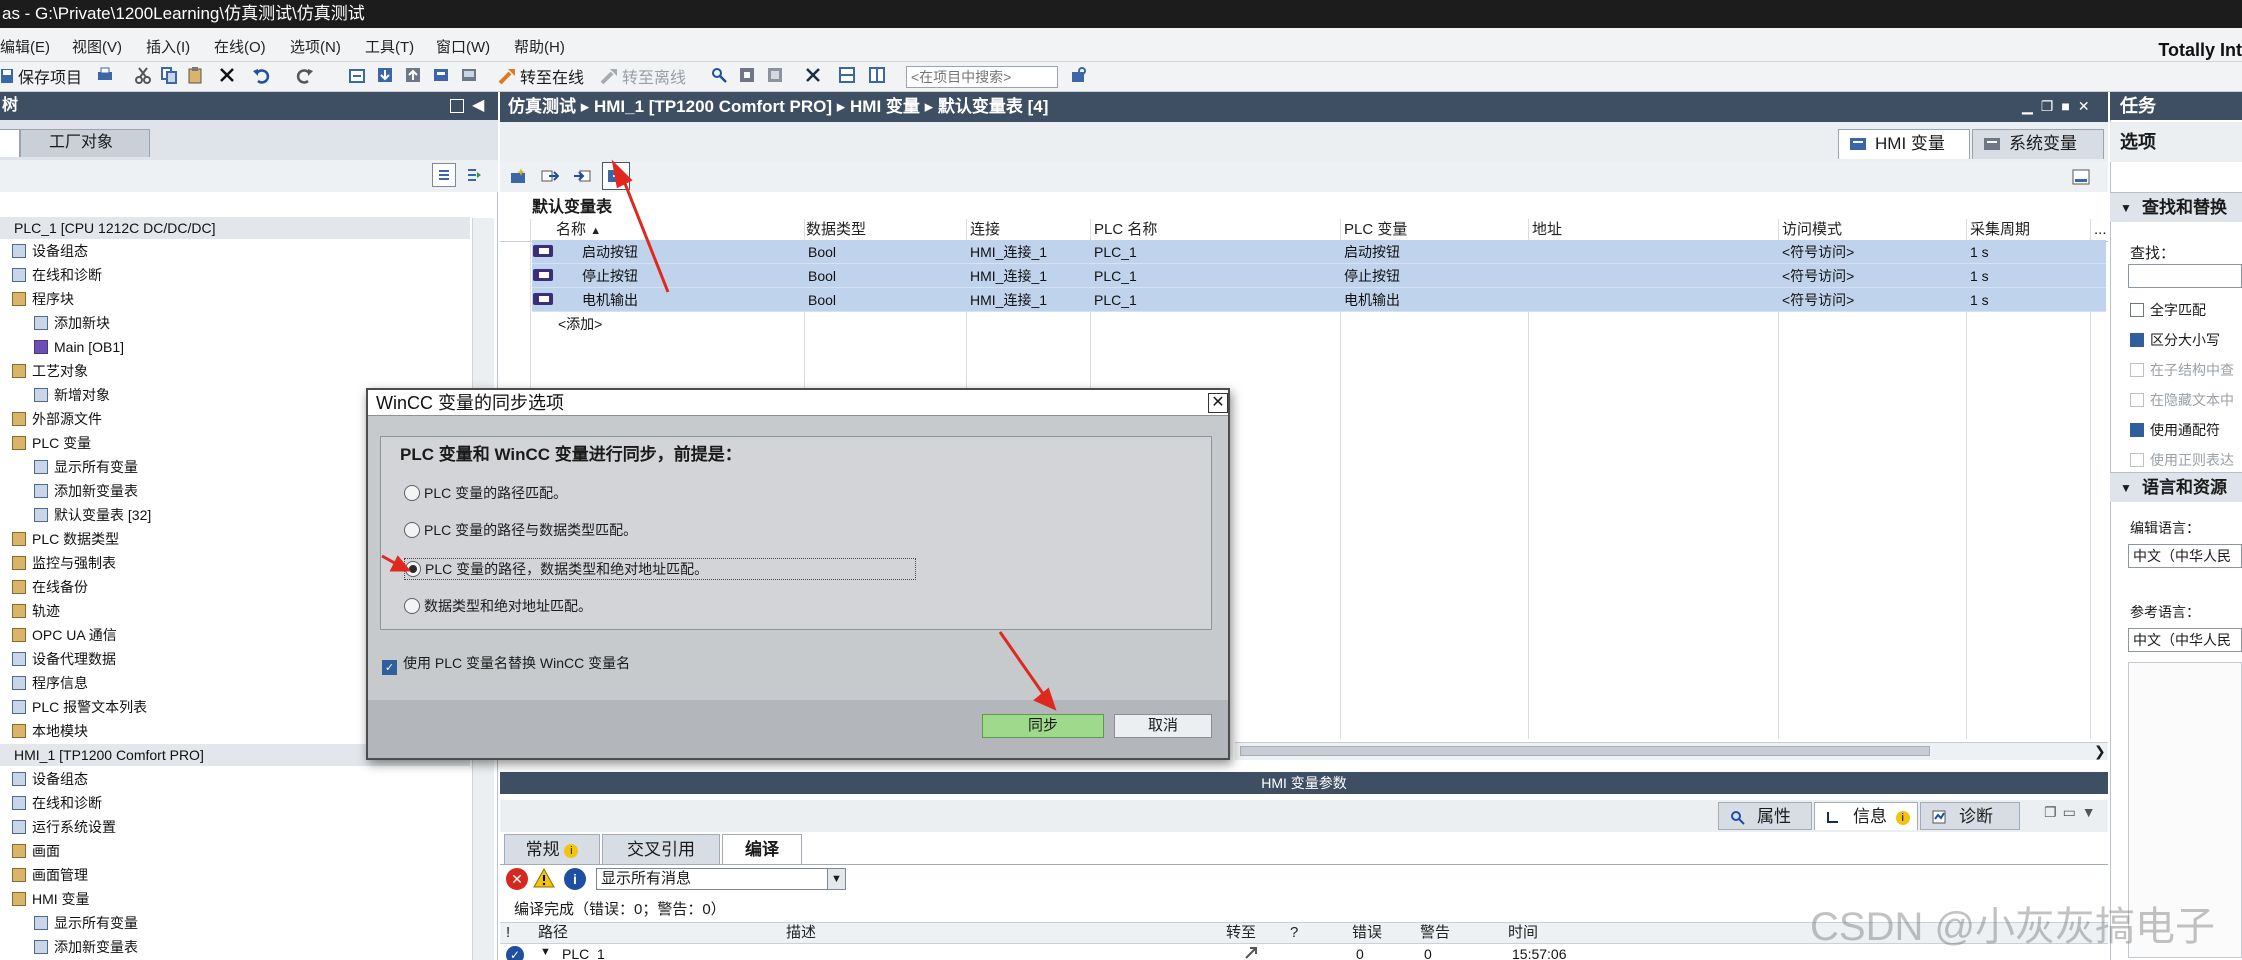 The width and height of the screenshot is (2242, 960). What do you see at coordinates (57, 803) in the screenshot?
I see `tree-node: 在线和诊断` at bounding box center [57, 803].